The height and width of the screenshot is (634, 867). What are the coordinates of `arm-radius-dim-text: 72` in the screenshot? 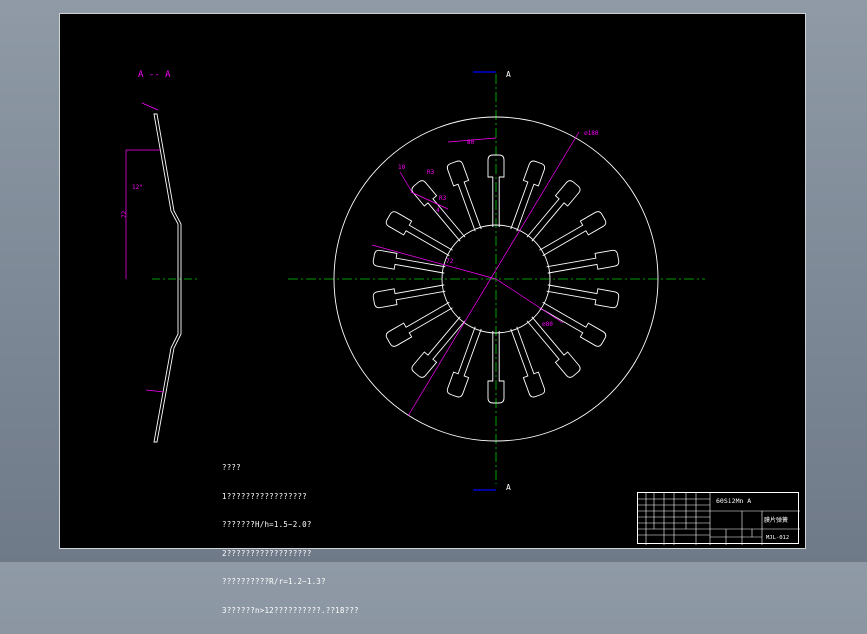 It's located at (450, 261).